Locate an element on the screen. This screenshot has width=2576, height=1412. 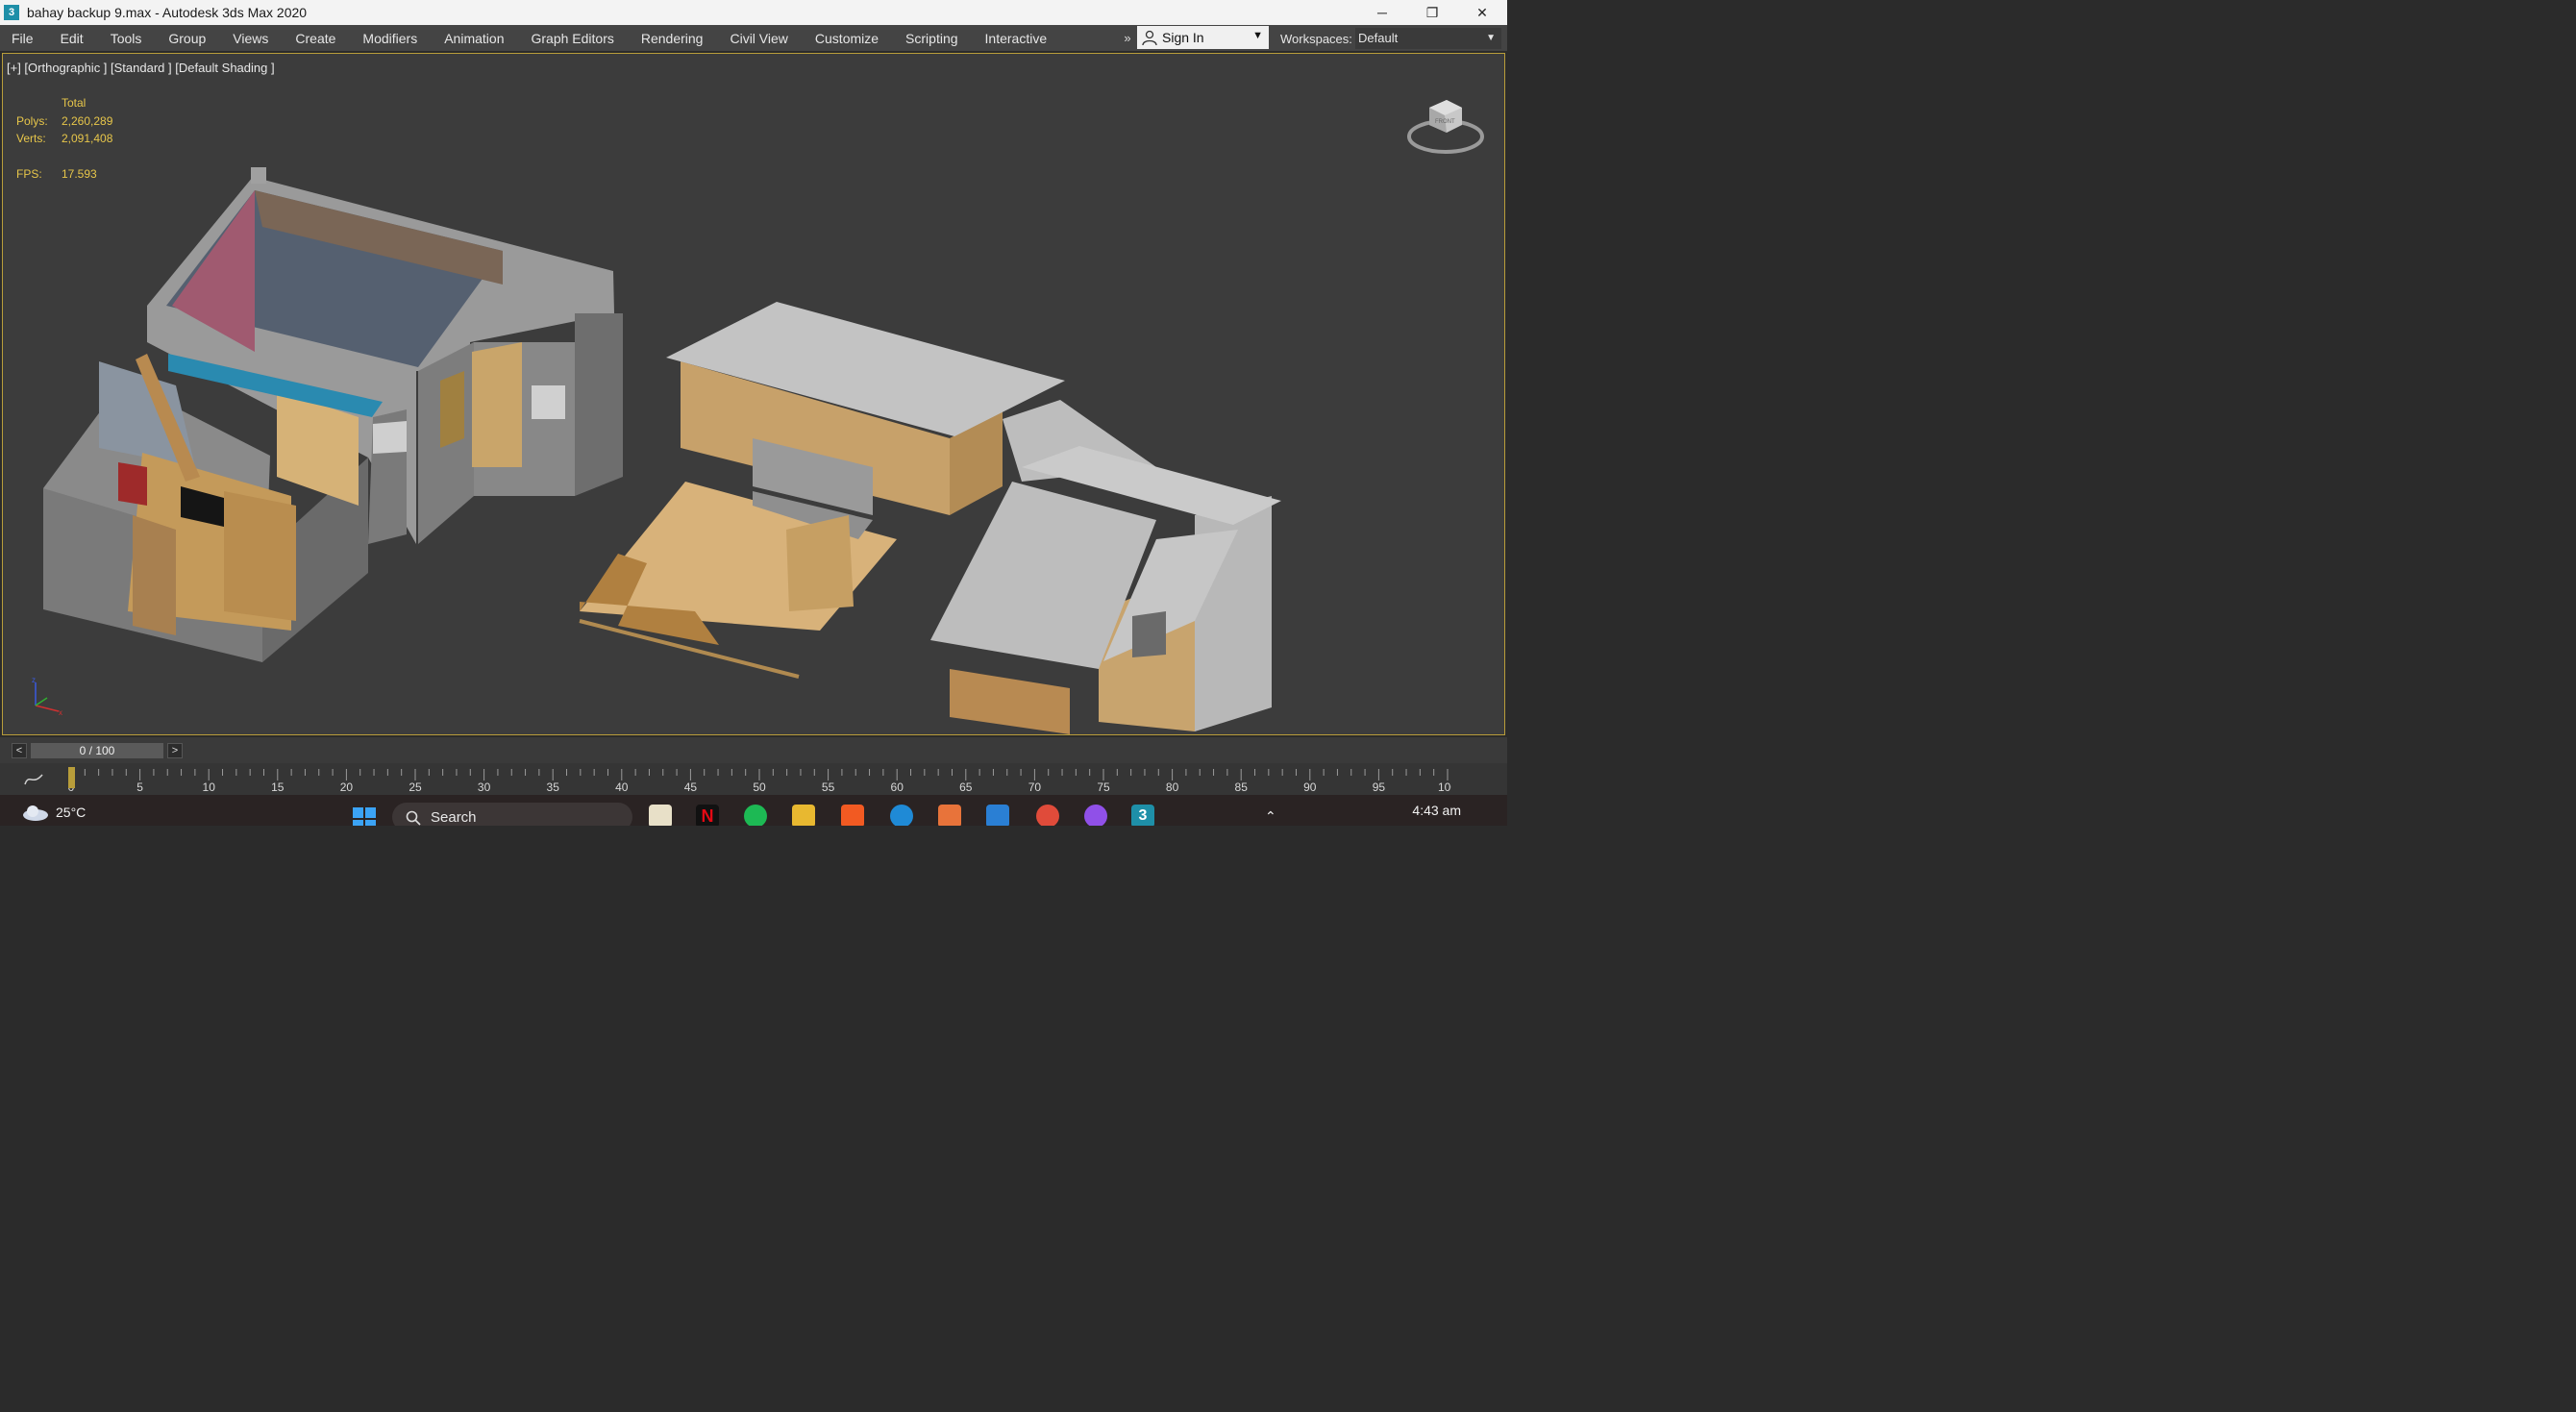
xampp-icon is located at coordinates (950, 816).